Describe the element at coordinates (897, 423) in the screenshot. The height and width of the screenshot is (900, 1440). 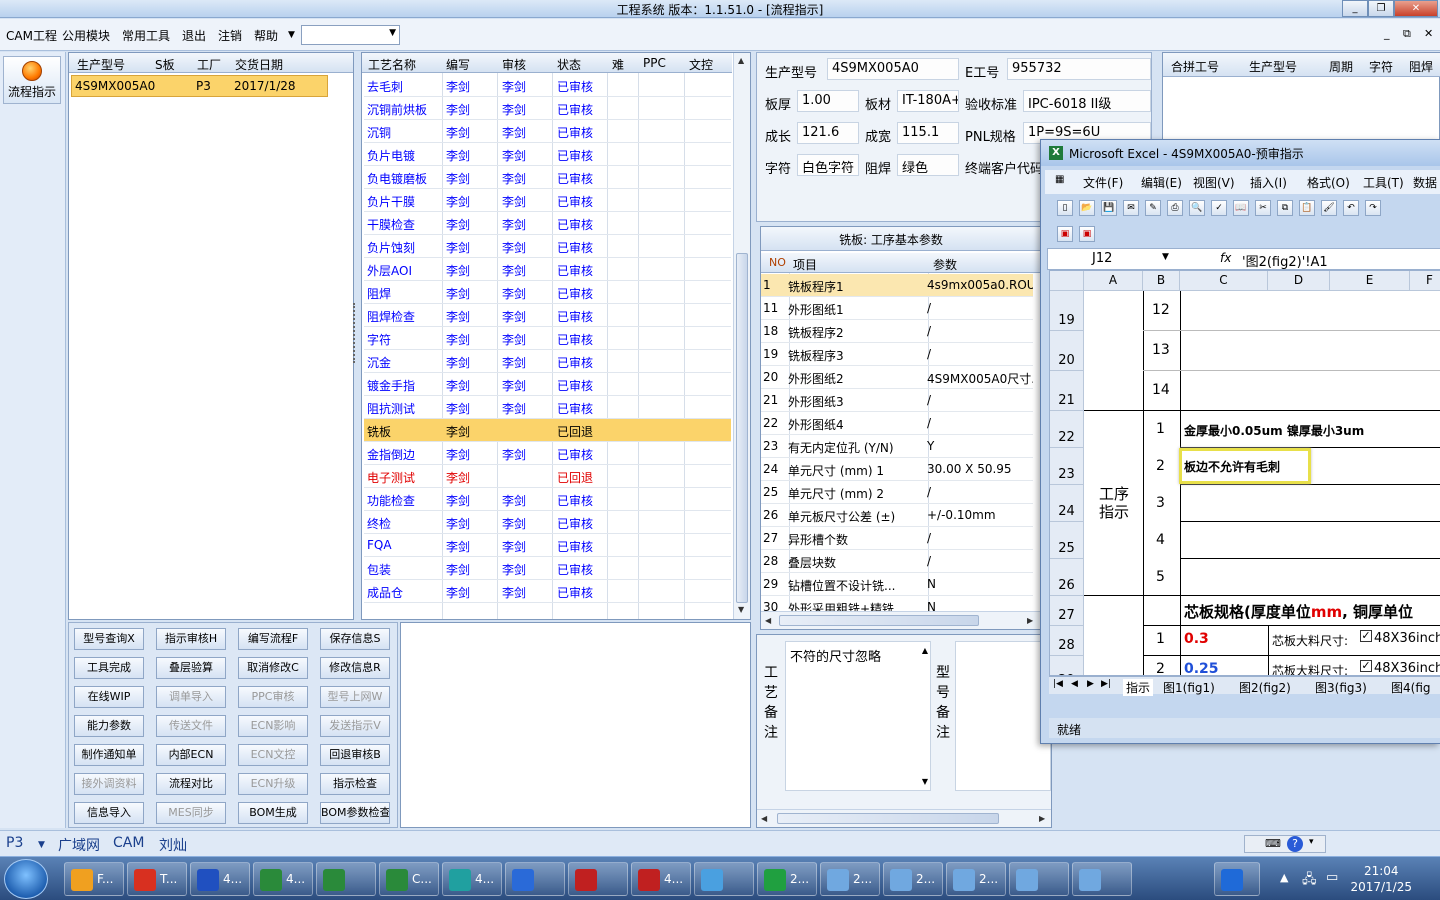
I see `param-row: 22 外形图纸4 /` at that location.